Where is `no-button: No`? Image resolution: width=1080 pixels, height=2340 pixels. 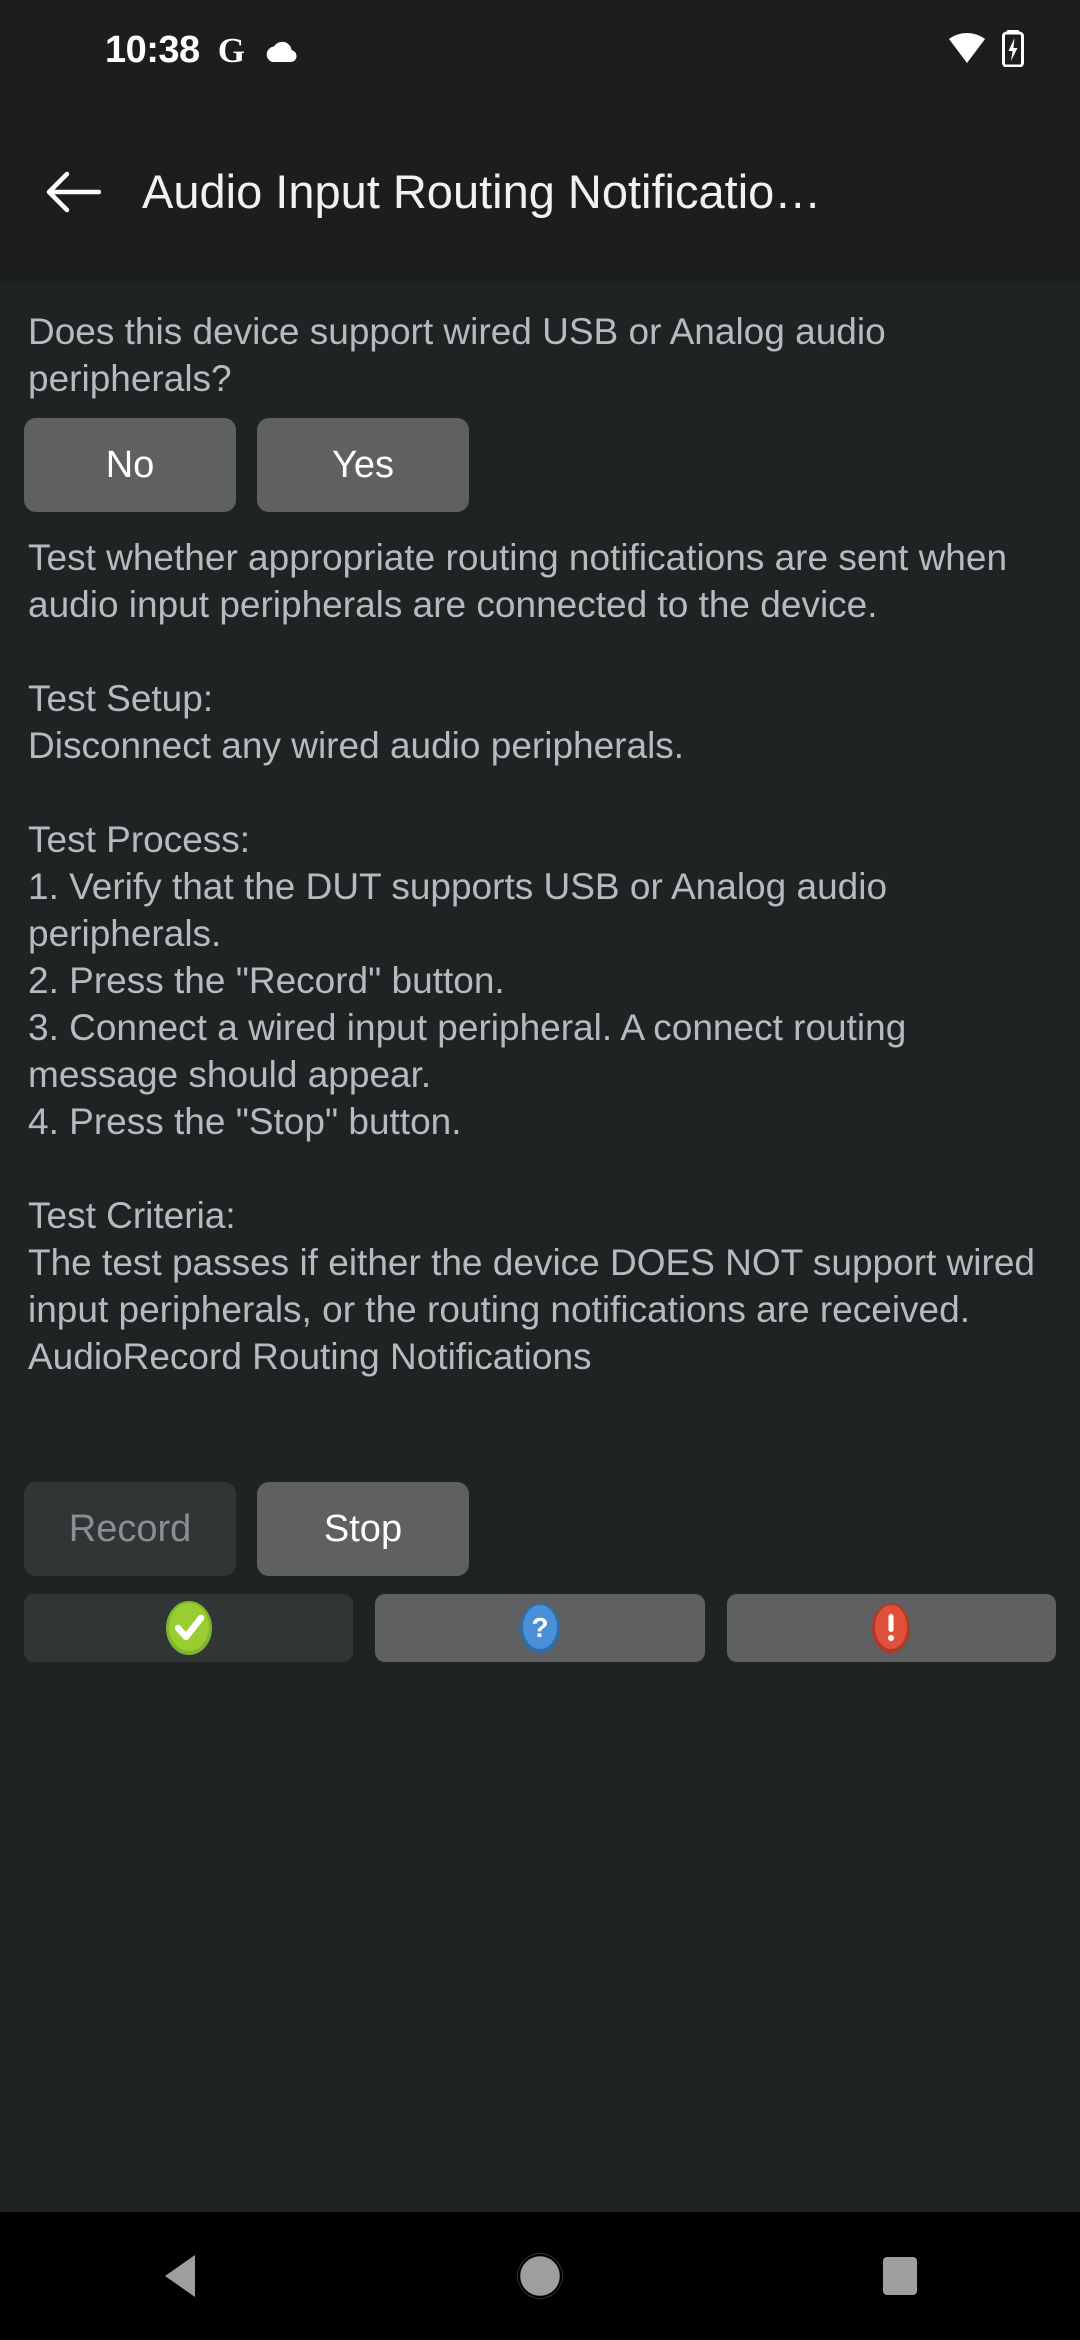
no-button: No is located at coordinates (130, 465).